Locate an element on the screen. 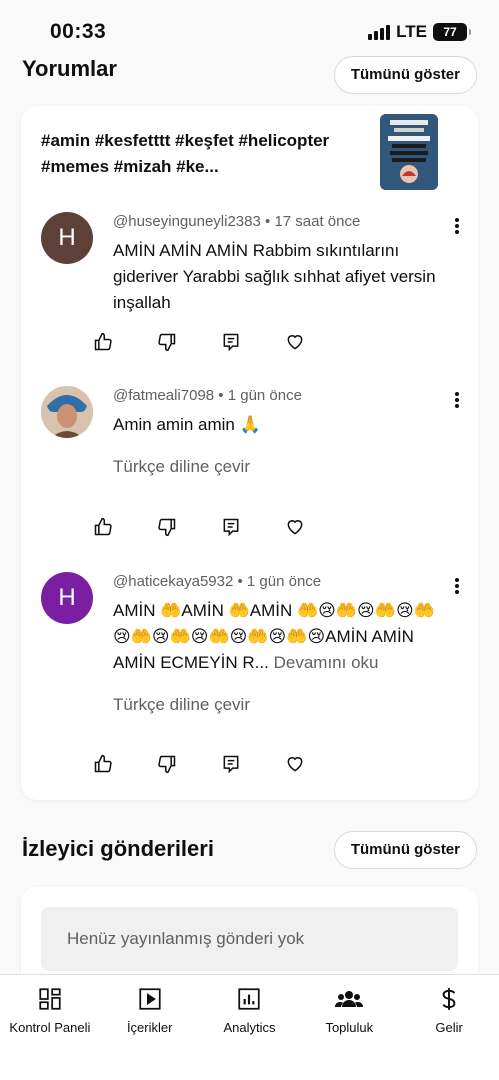  nav-label: İçerikler is located at coordinates (149, 1027).